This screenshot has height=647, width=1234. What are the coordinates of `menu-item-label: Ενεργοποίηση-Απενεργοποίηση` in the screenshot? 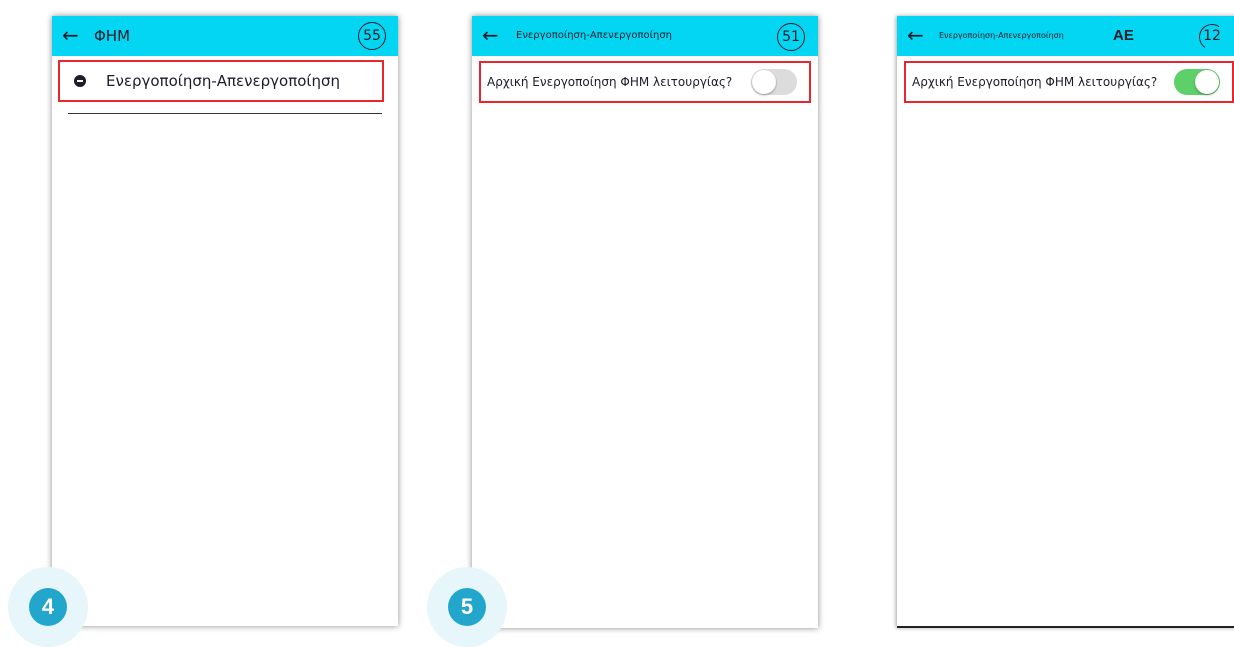 It's located at (223, 81).